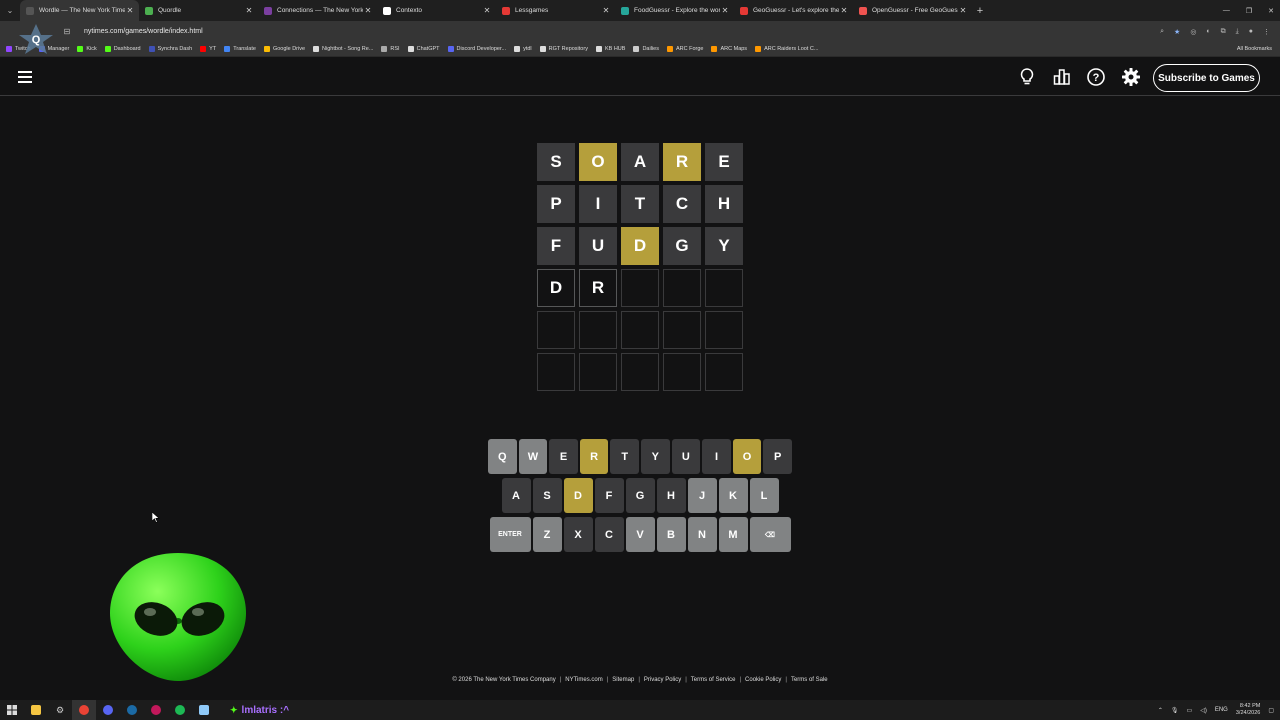  What do you see at coordinates (1223, 32) in the screenshot?
I see `extensions-puzzle-icon: ⧉` at bounding box center [1223, 32].